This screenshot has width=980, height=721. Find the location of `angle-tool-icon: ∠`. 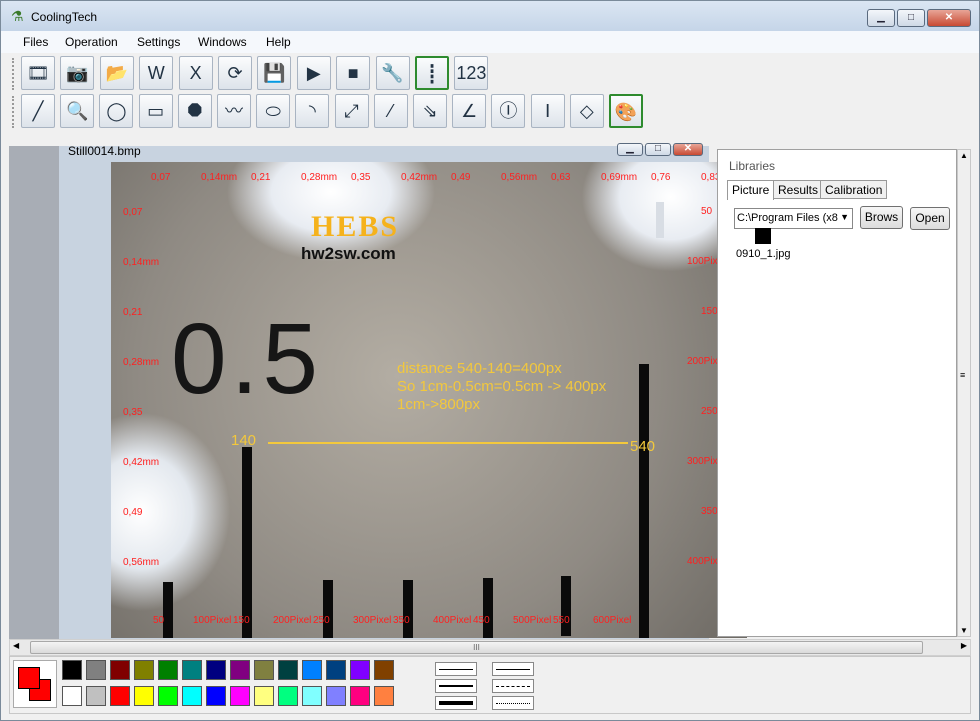

angle-tool-icon: ∠ is located at coordinates (469, 111).